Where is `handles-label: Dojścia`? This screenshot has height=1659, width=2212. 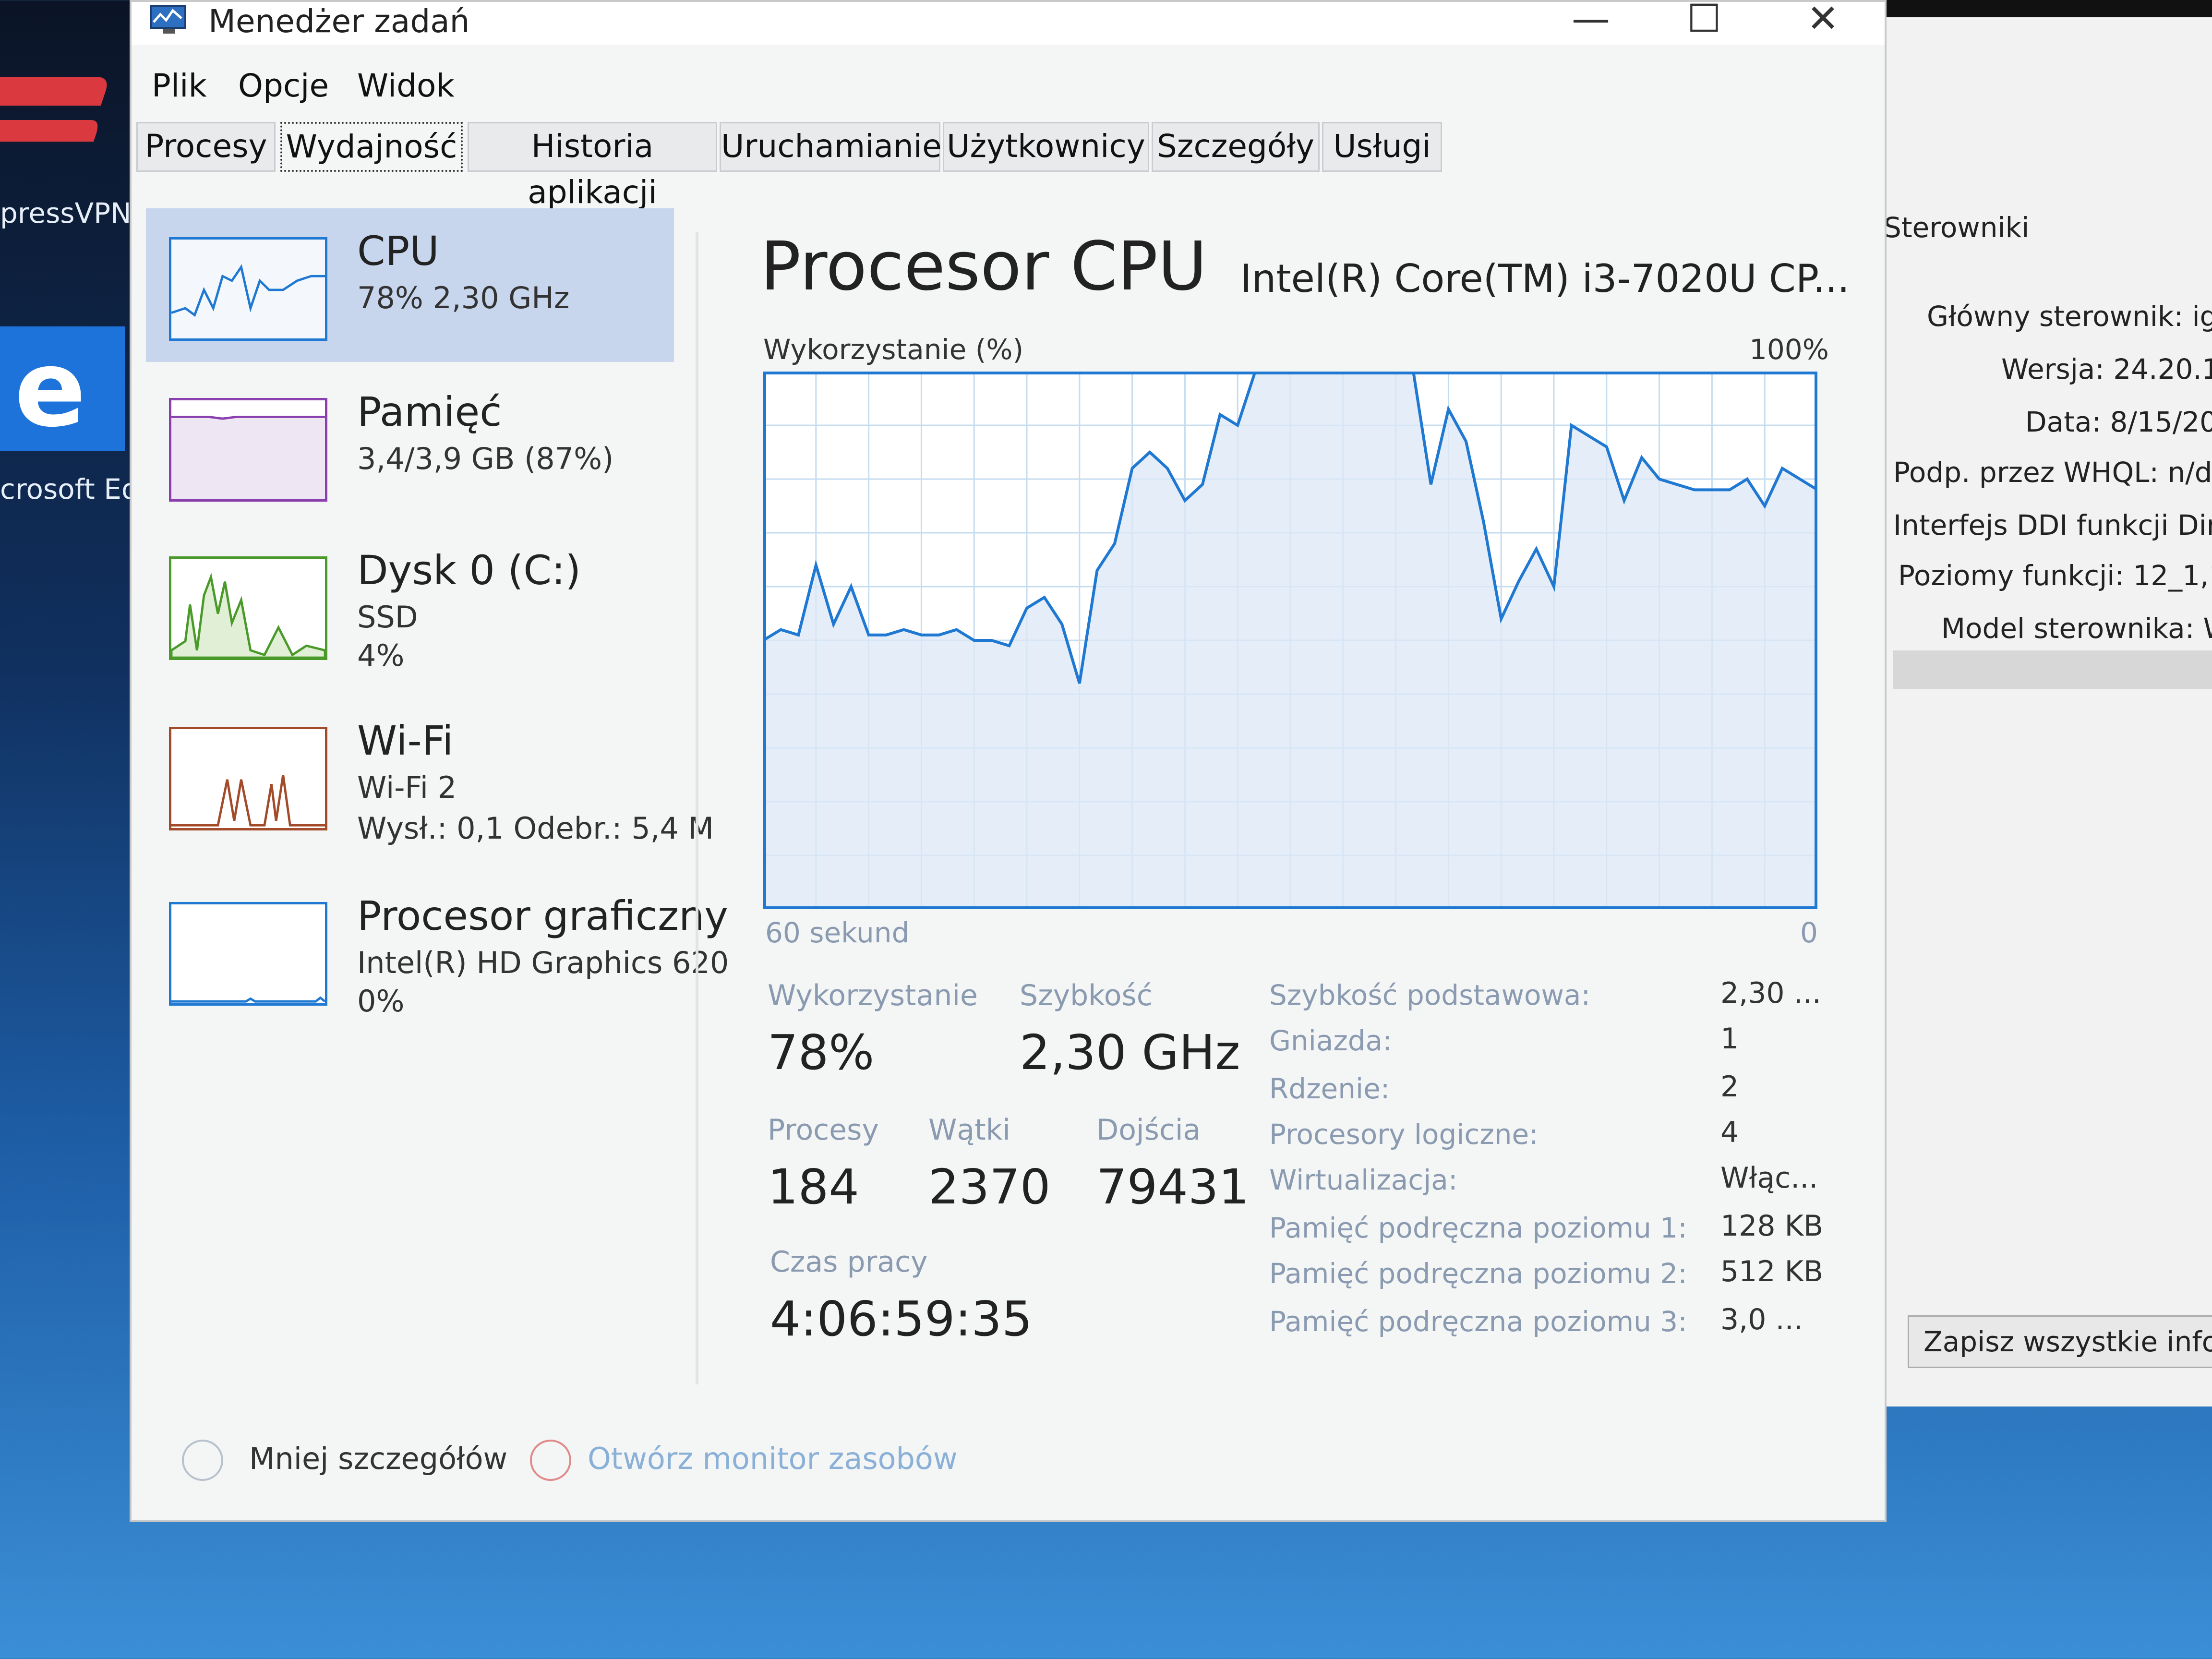
handles-label: Dojścia is located at coordinates (1148, 1130).